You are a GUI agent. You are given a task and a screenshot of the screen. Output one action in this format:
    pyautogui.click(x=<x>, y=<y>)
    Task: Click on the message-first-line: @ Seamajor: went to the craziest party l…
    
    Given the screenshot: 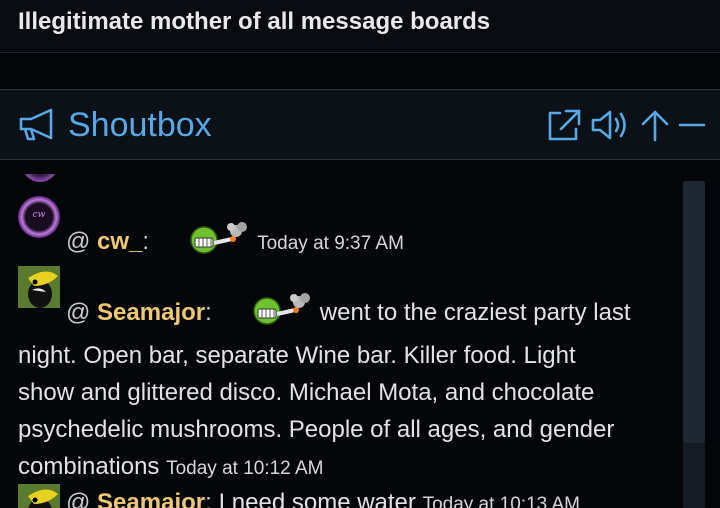 What is the action you would take?
    pyautogui.click(x=348, y=301)
    